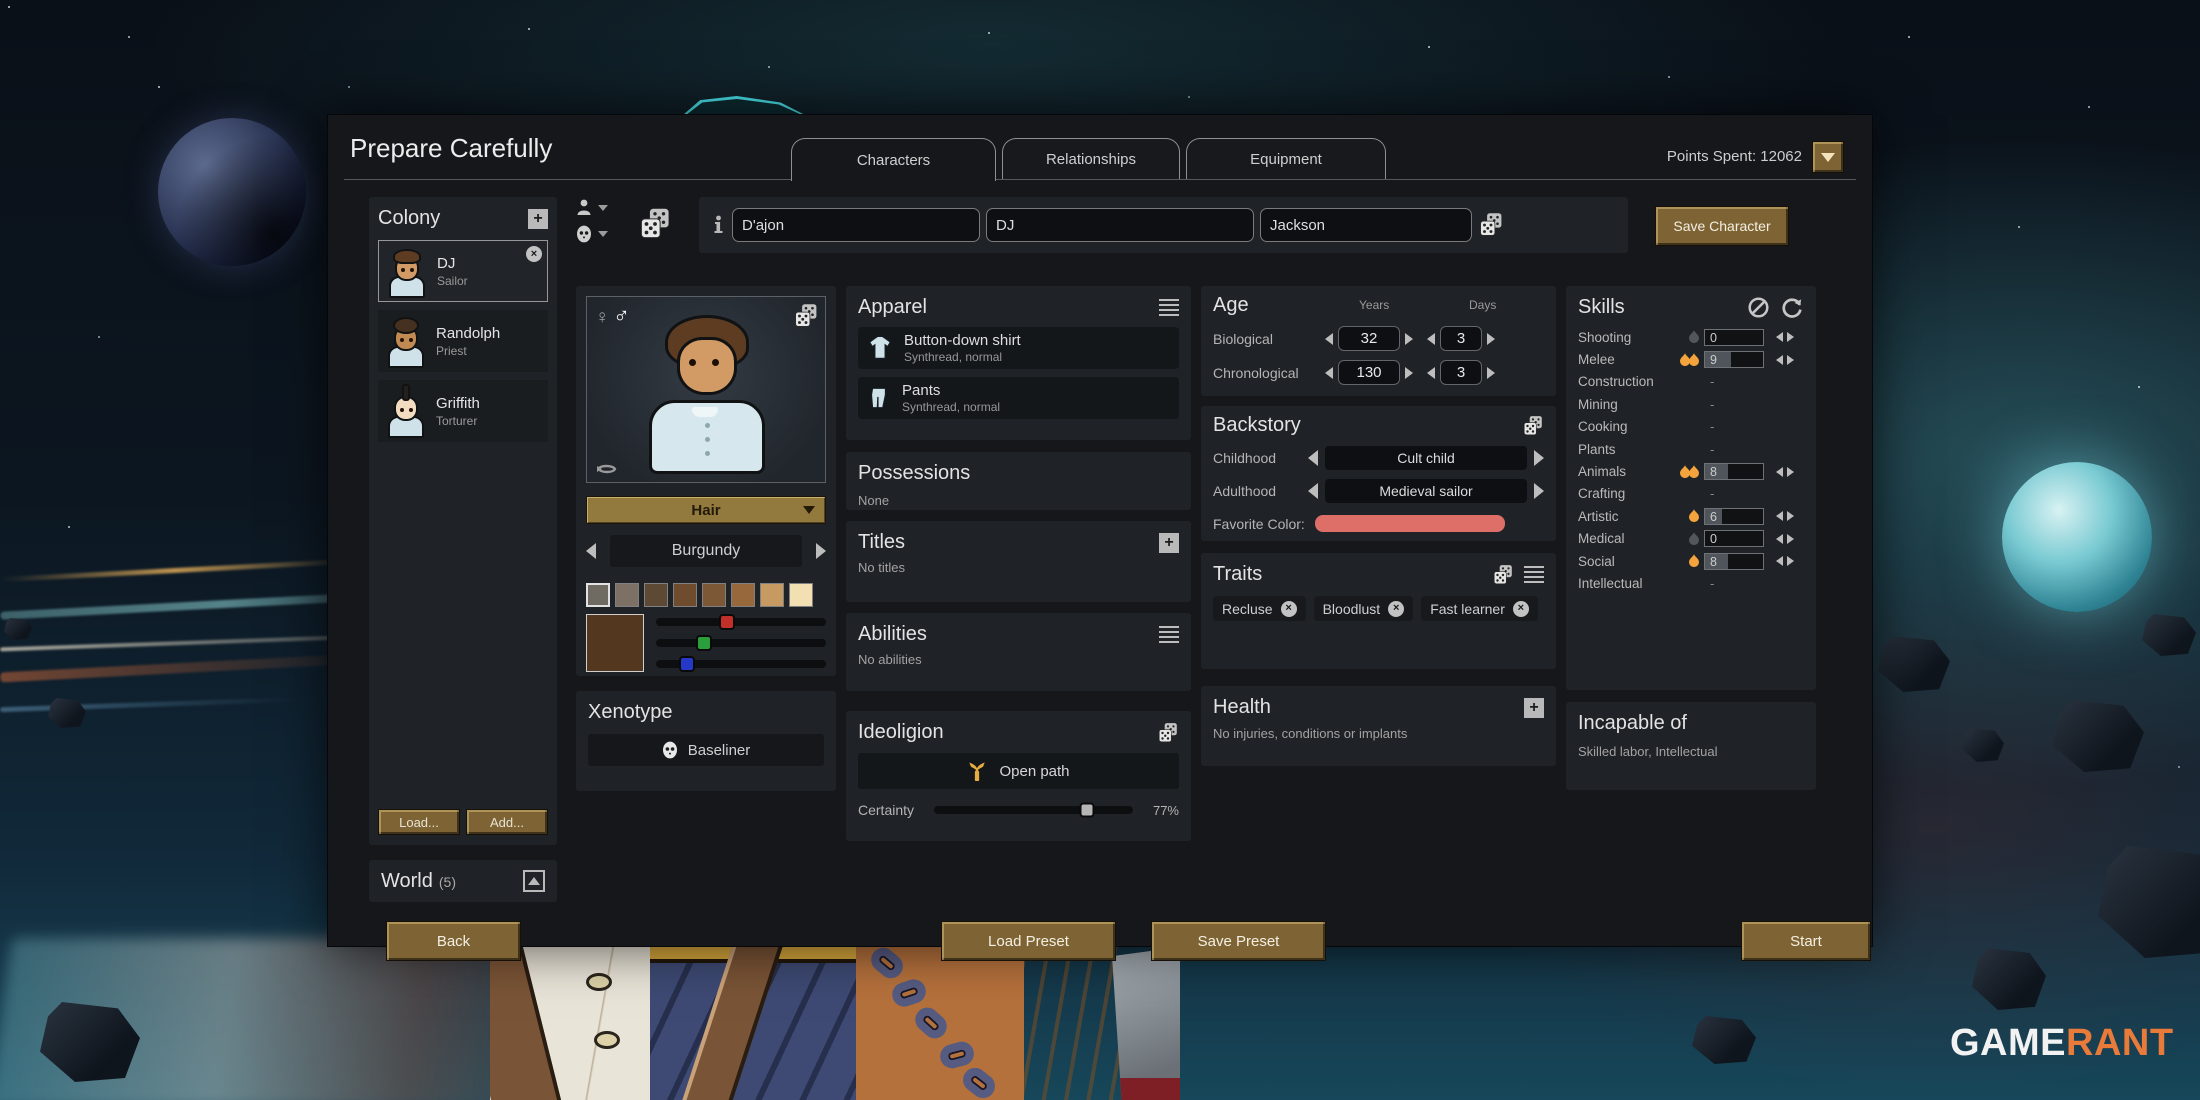 The image size is (2200, 1100). What do you see at coordinates (1169, 307) in the screenshot?
I see `apparel-menu-icon` at bounding box center [1169, 307].